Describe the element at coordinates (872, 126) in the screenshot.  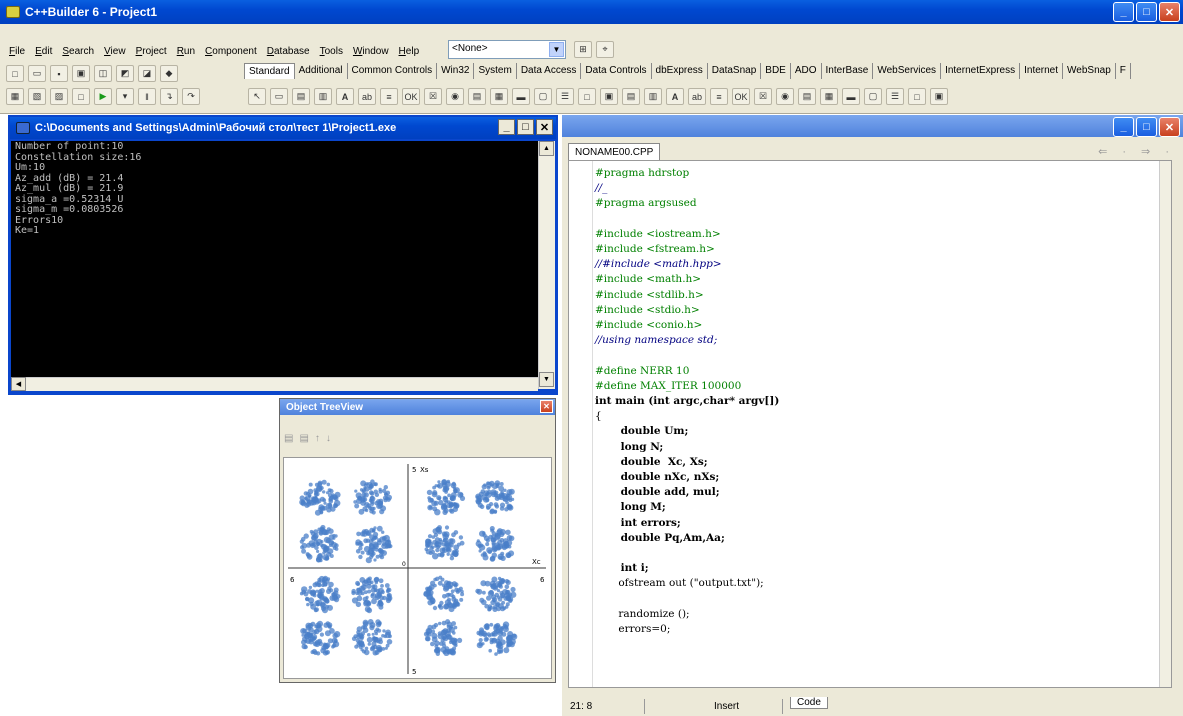
I see `editor-title-bar: _ □ ✕` at that location.